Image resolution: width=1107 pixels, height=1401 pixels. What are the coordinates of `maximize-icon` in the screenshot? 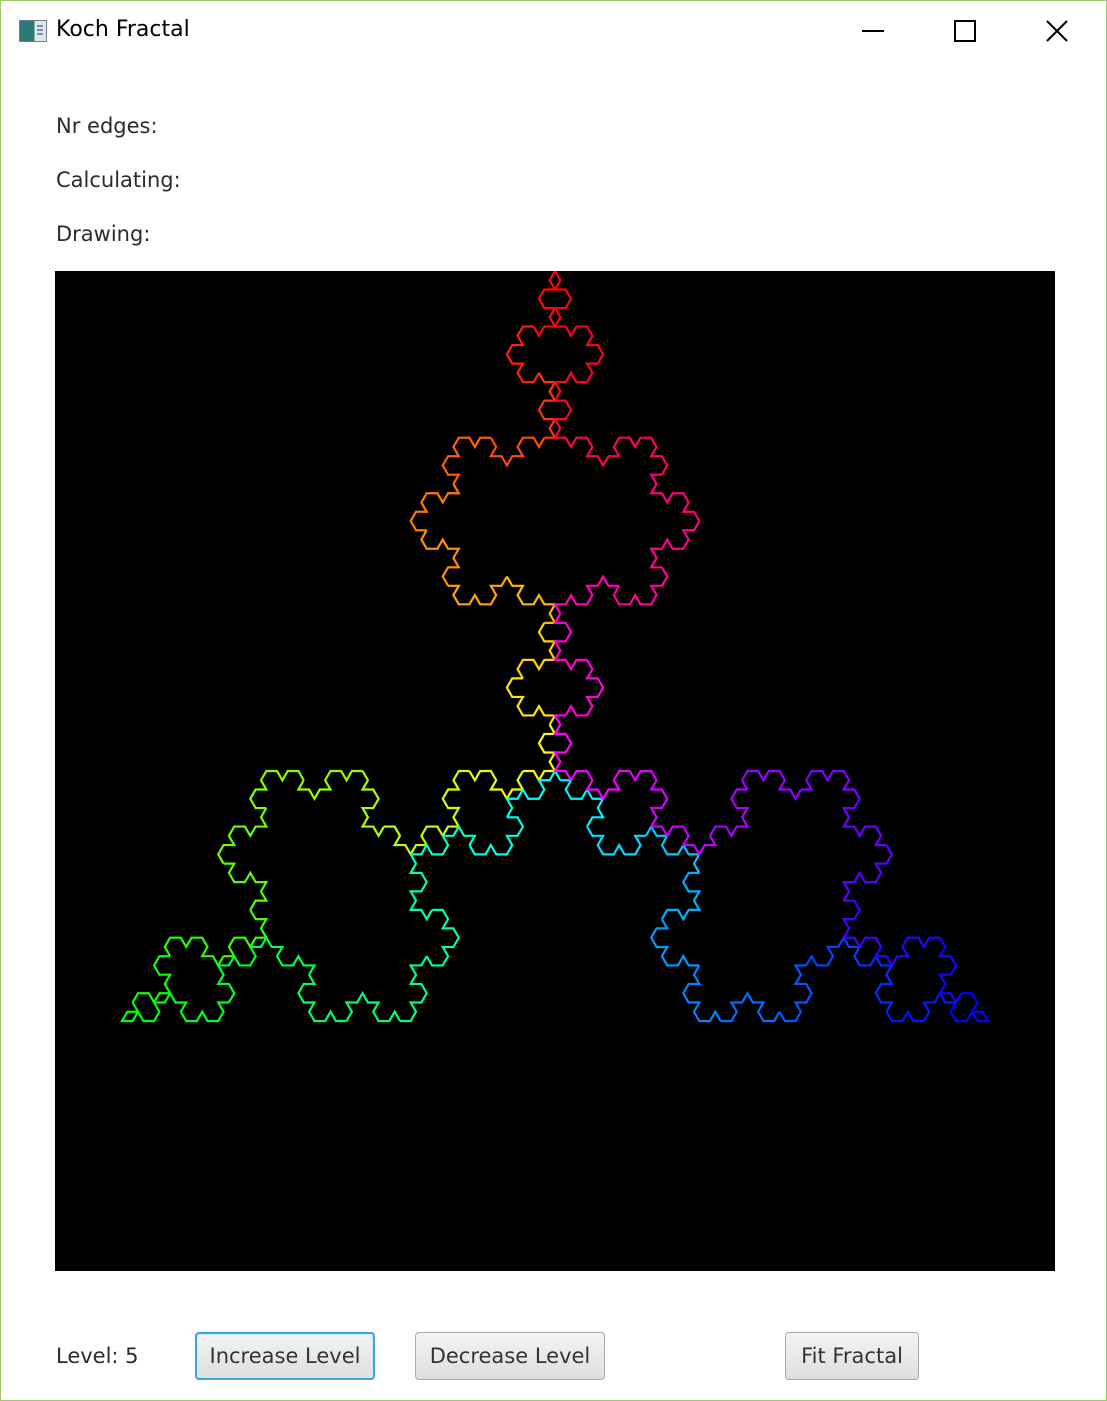 It's located at (965, 31).